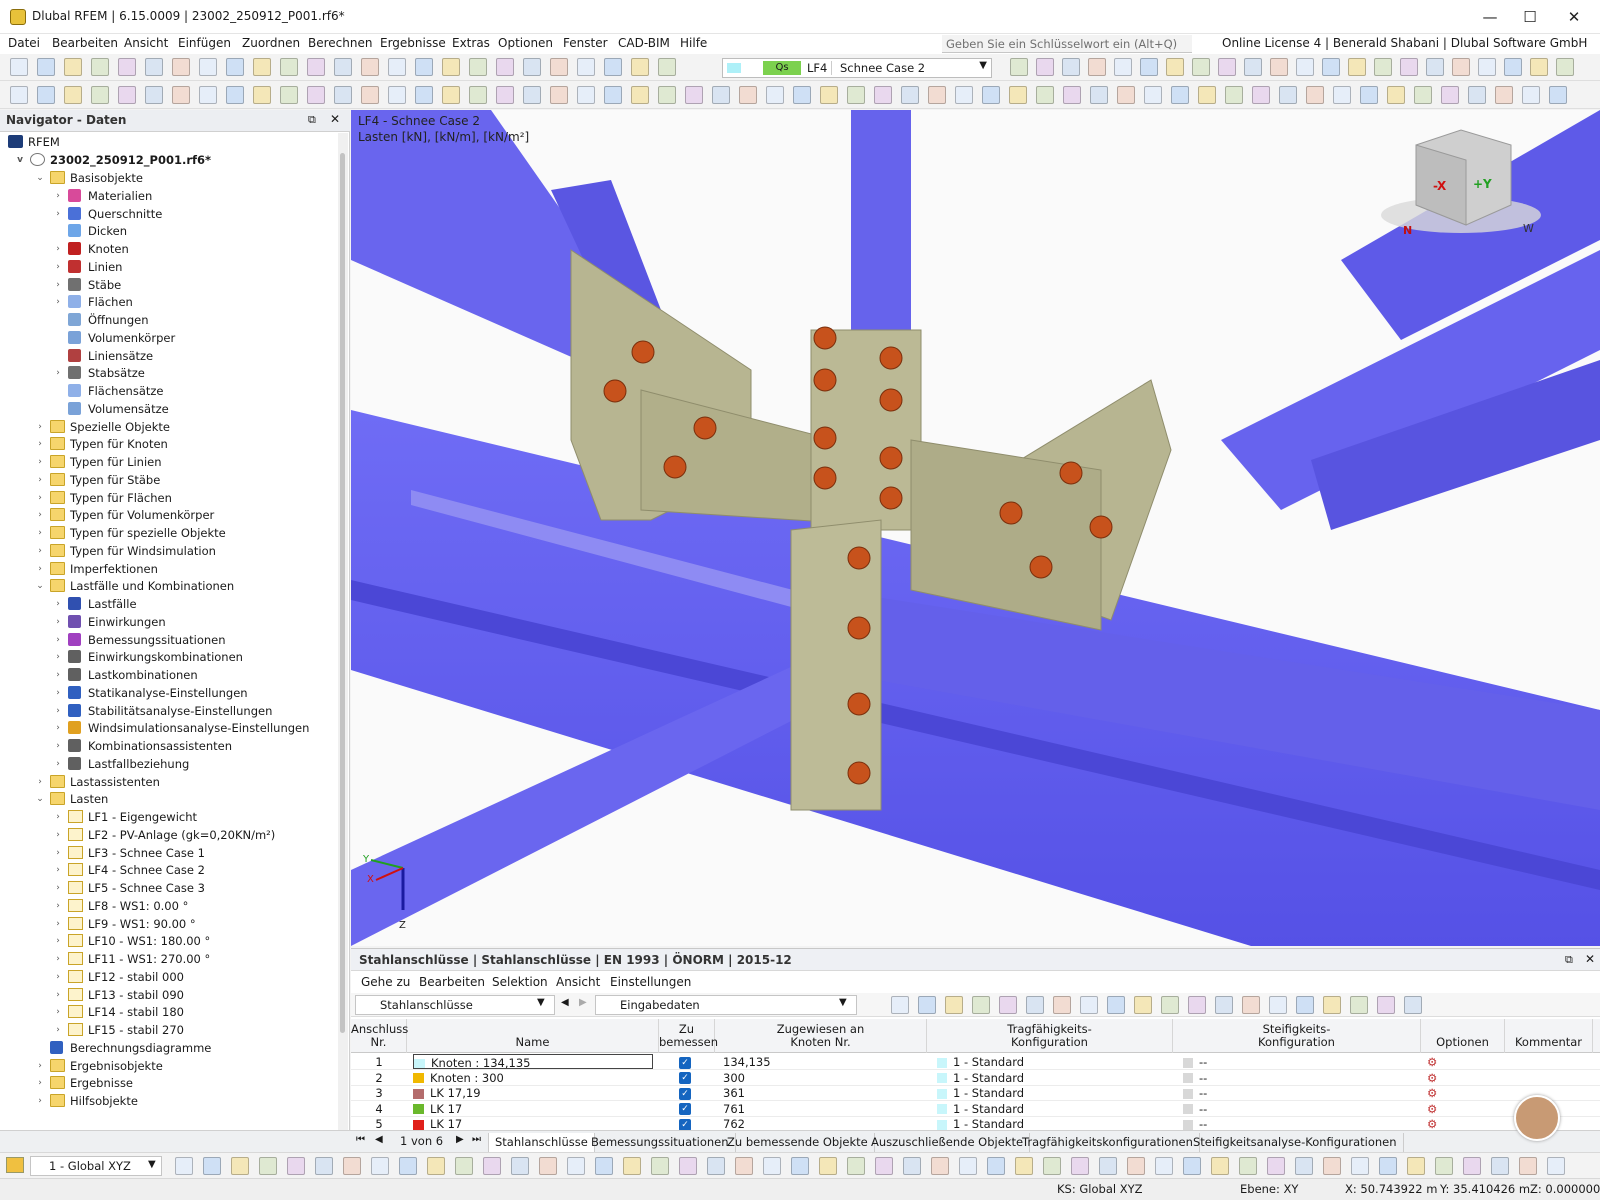 The image size is (1600, 1200). Describe the element at coordinates (379, 1036) in the screenshot. I see `col-nr: Anschluss Nr.` at that location.